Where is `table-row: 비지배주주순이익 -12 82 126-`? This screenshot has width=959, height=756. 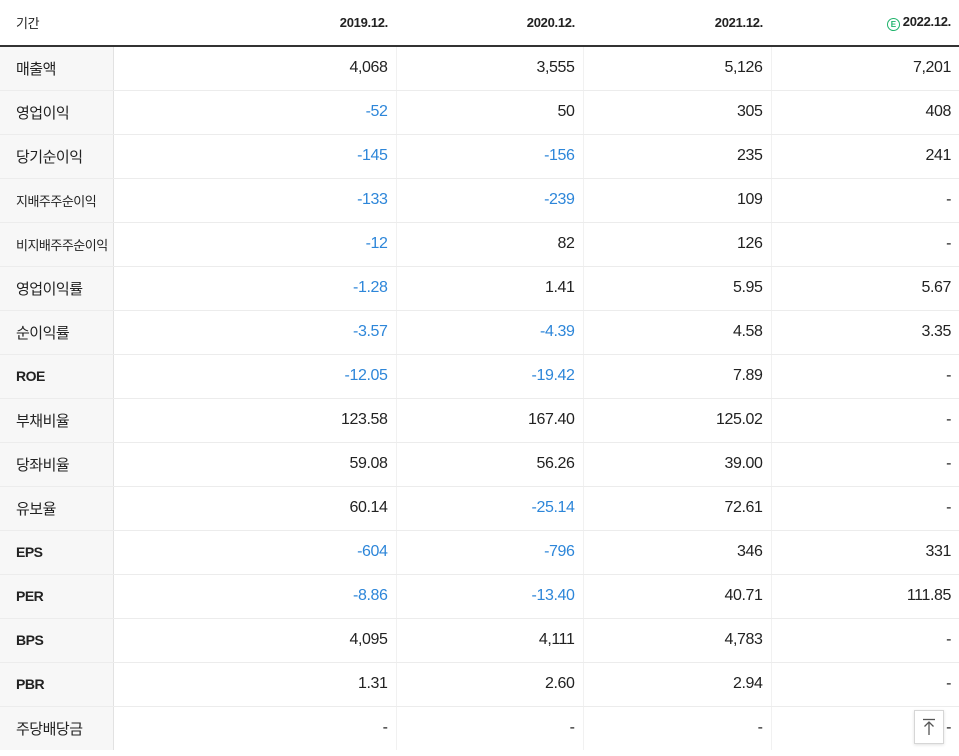
table-row: 비지배주주순이익 -12 82 126- is located at coordinates (479, 244).